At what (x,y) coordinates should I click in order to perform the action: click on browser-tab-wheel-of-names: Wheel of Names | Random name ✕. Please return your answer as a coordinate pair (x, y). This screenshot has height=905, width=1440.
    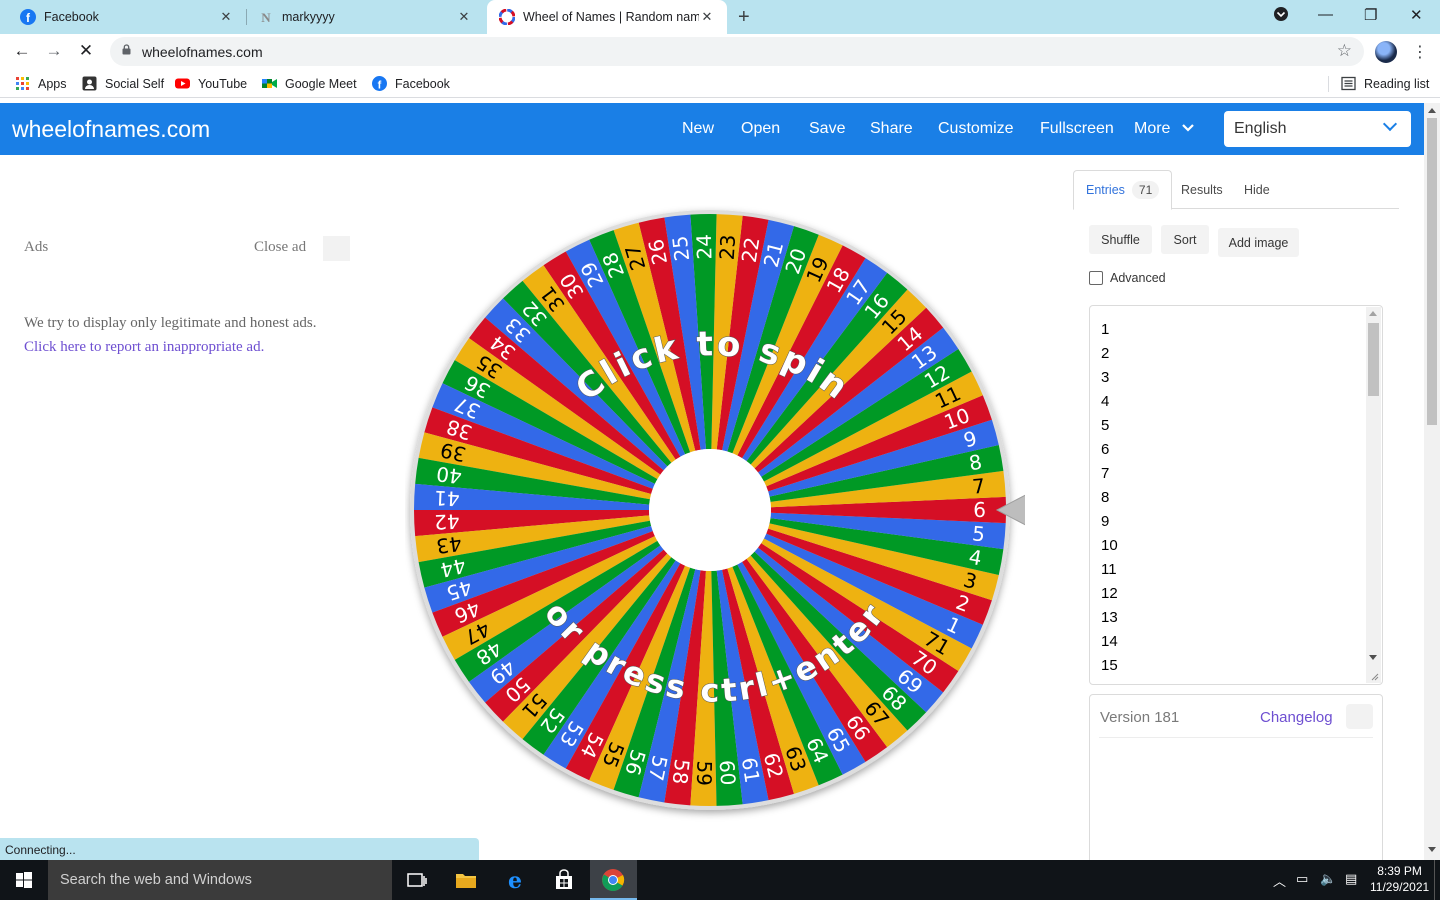
    Looking at the image, I should click on (607, 17).